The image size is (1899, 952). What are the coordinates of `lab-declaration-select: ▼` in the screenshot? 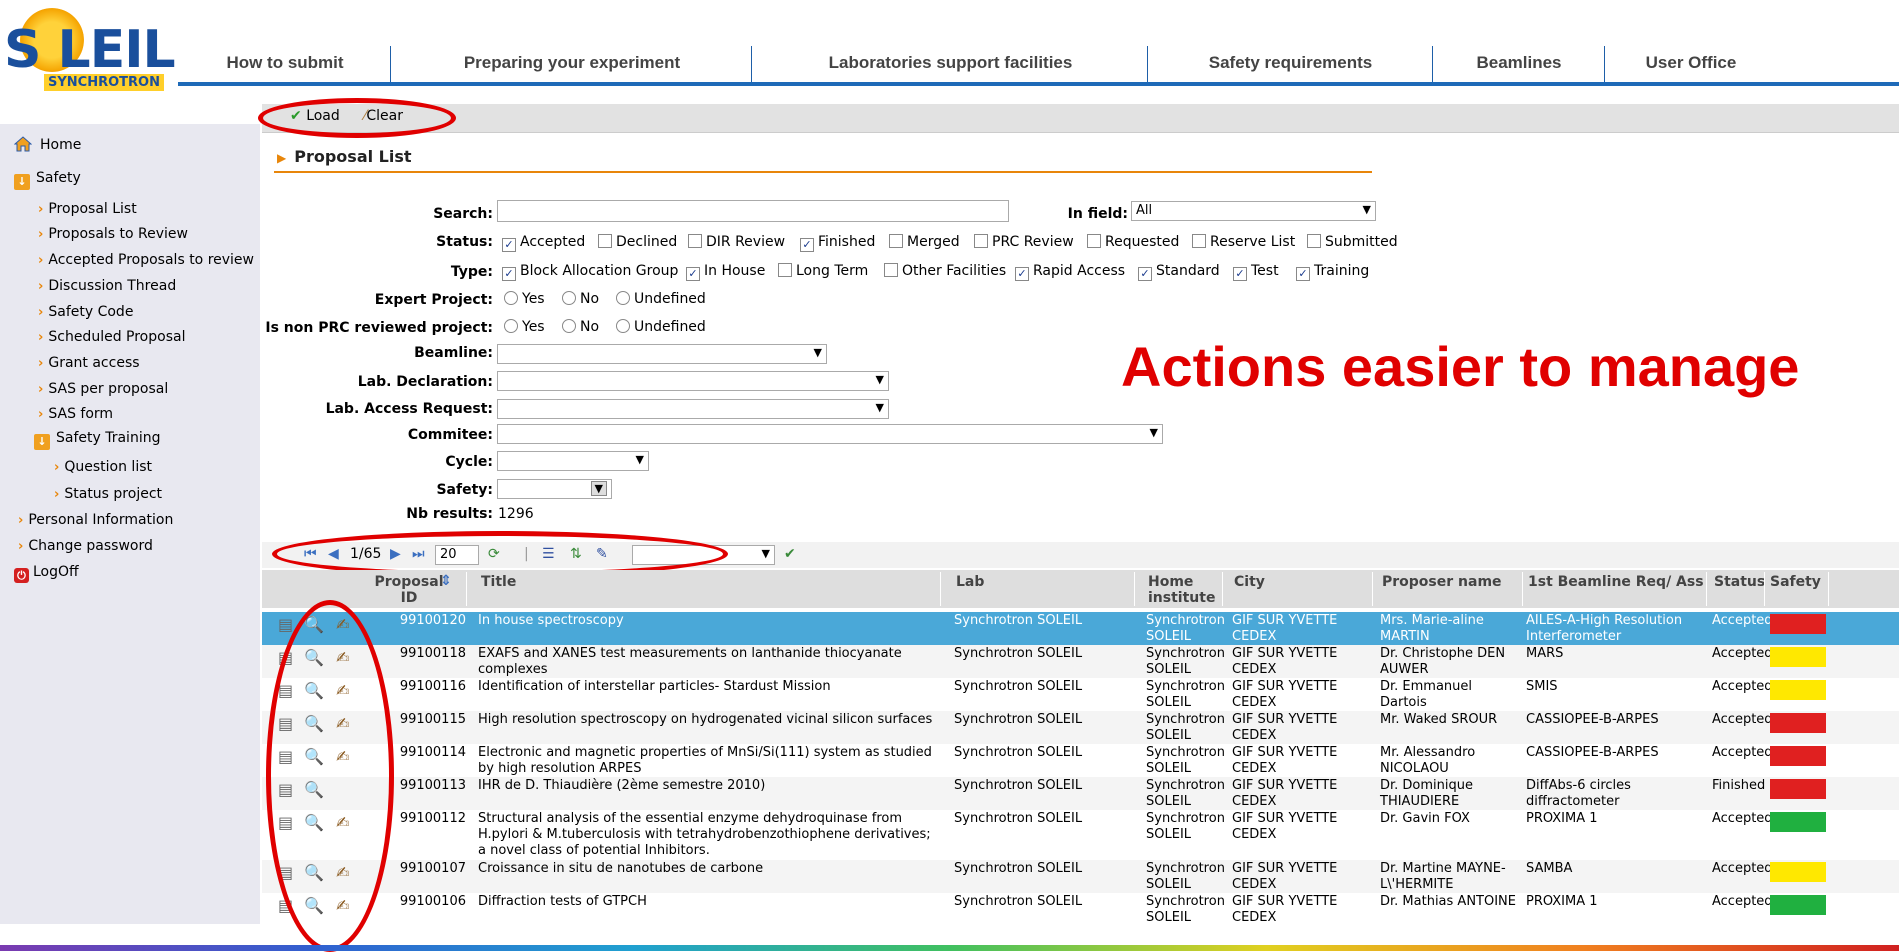 It's located at (693, 381).